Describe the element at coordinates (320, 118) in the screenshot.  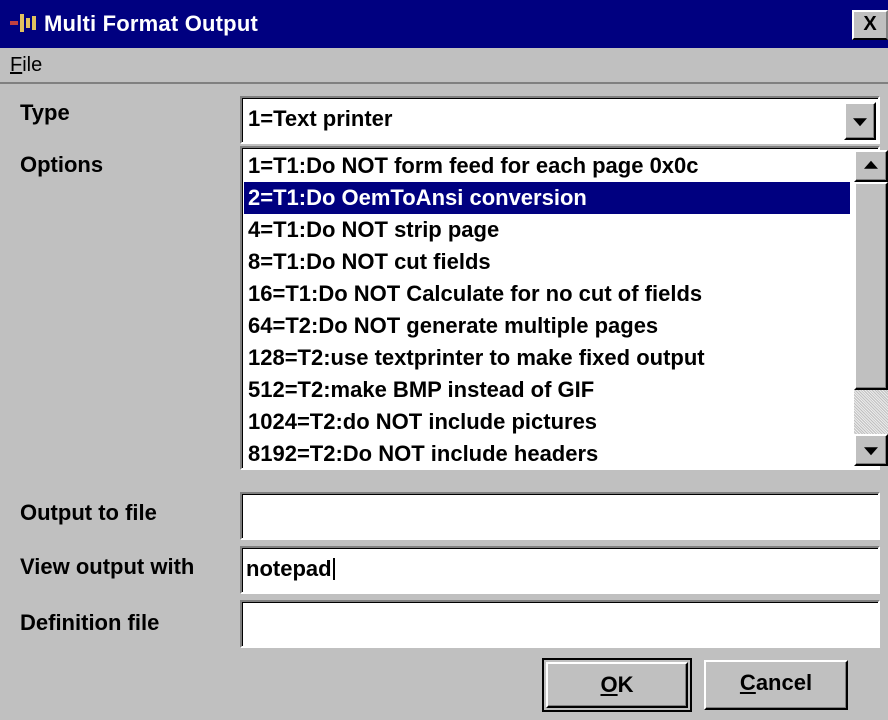
I see `type-value: 1=Text printer` at that location.